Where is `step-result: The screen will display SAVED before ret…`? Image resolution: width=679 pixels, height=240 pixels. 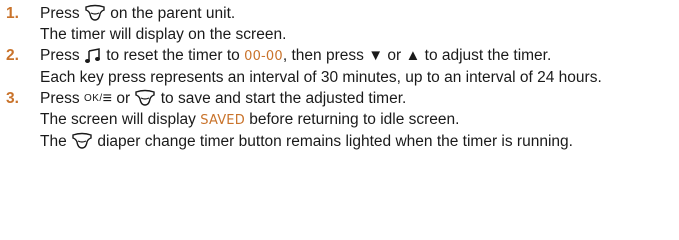
step-result: The screen will display SAVED before ret… is located at coordinates (250, 119).